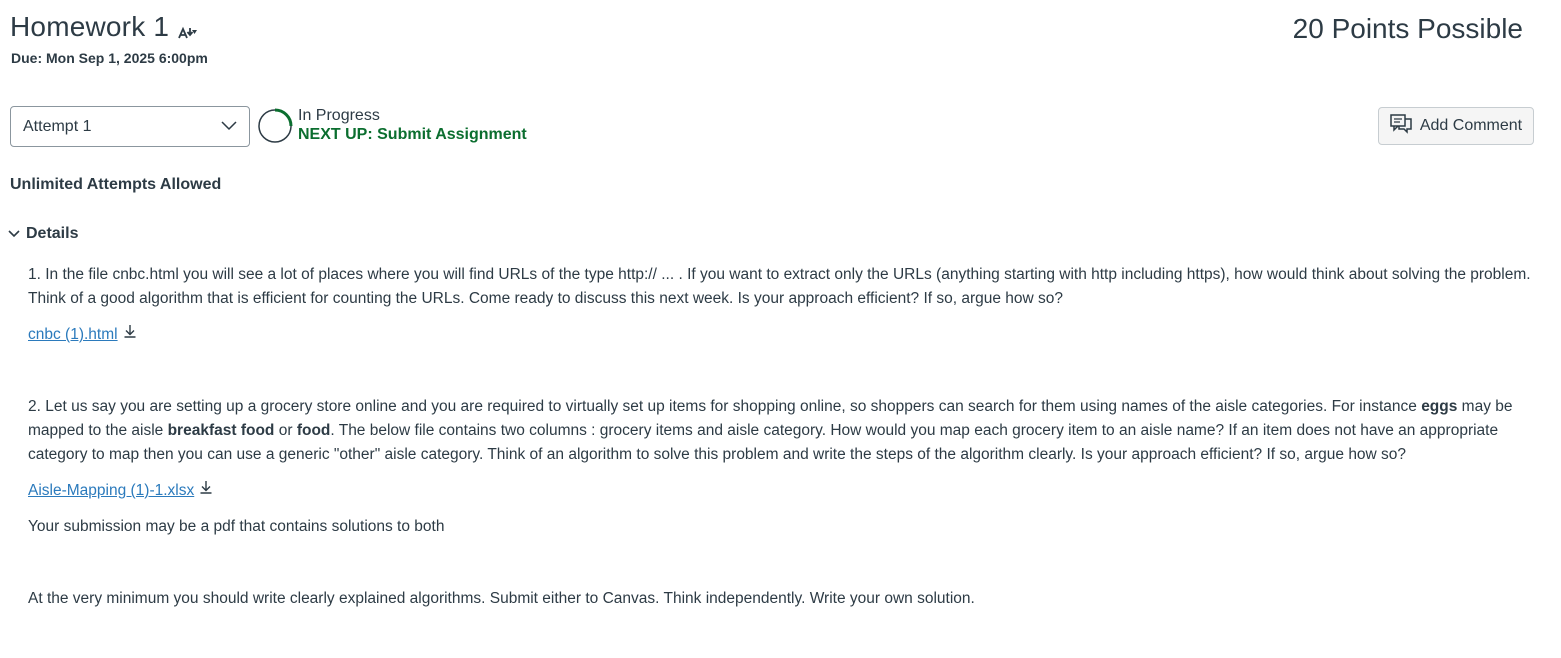 This screenshot has width=1561, height=658. I want to click on progress-ring-icon, so click(275, 126).